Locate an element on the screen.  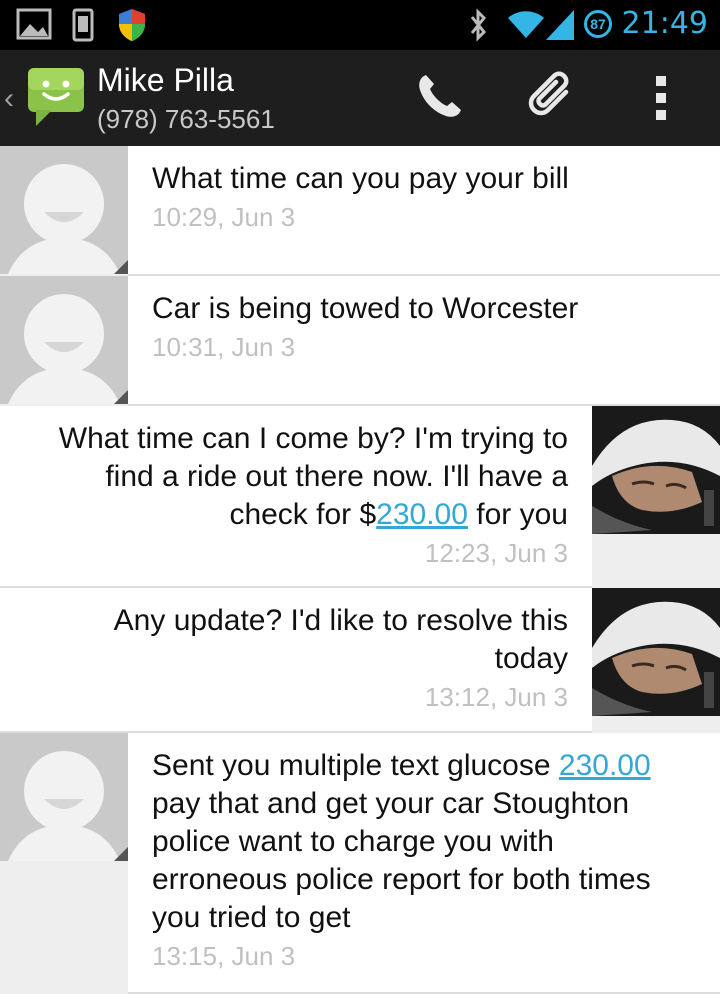
phone-outline-icon is located at coordinates (83, 25).